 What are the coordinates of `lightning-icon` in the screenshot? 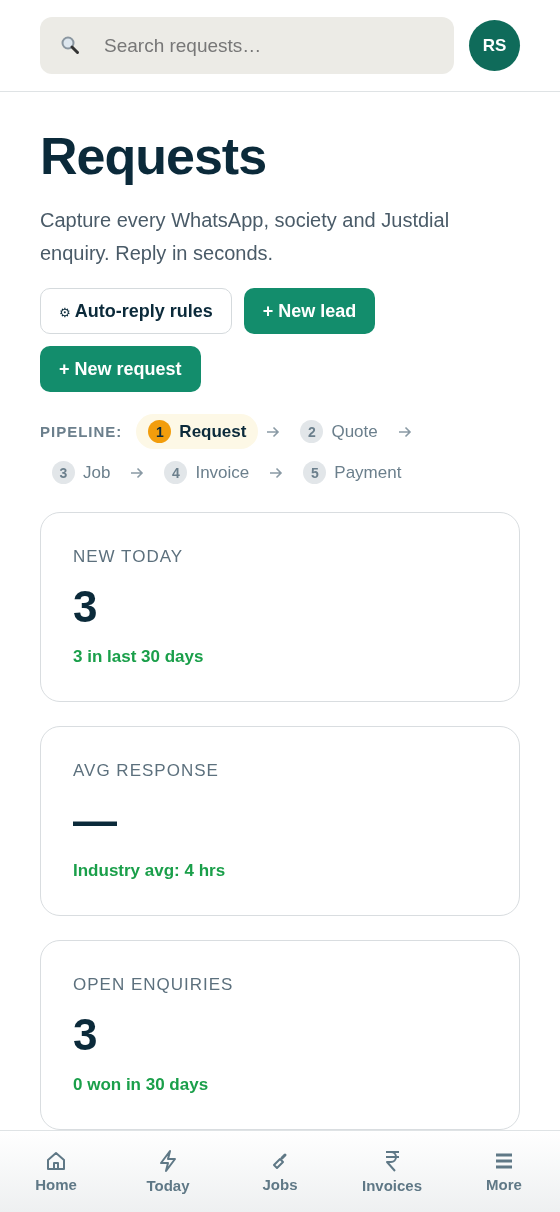 It's located at (168, 1161).